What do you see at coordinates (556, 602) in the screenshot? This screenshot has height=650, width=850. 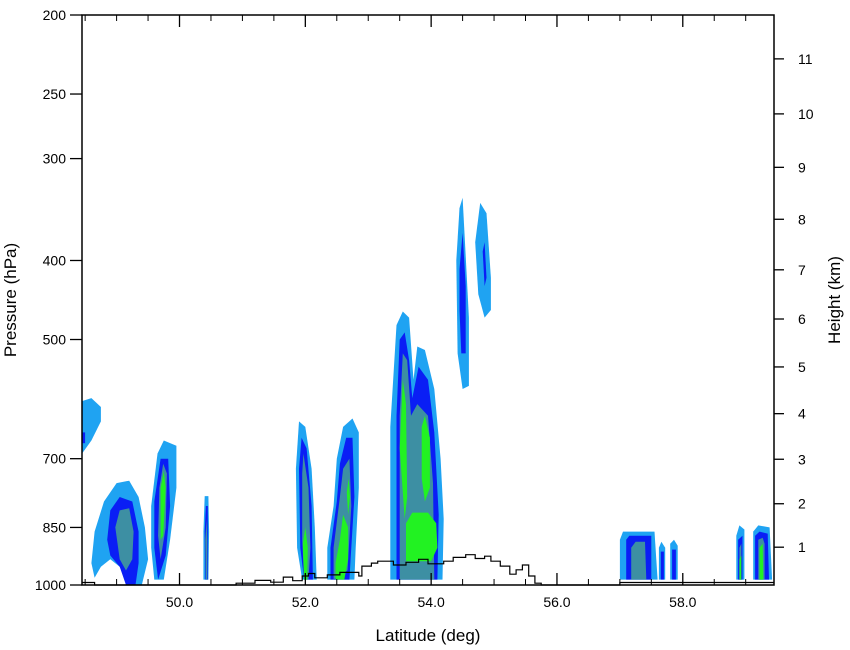 I see `x-tick-label: 56.0` at bounding box center [556, 602].